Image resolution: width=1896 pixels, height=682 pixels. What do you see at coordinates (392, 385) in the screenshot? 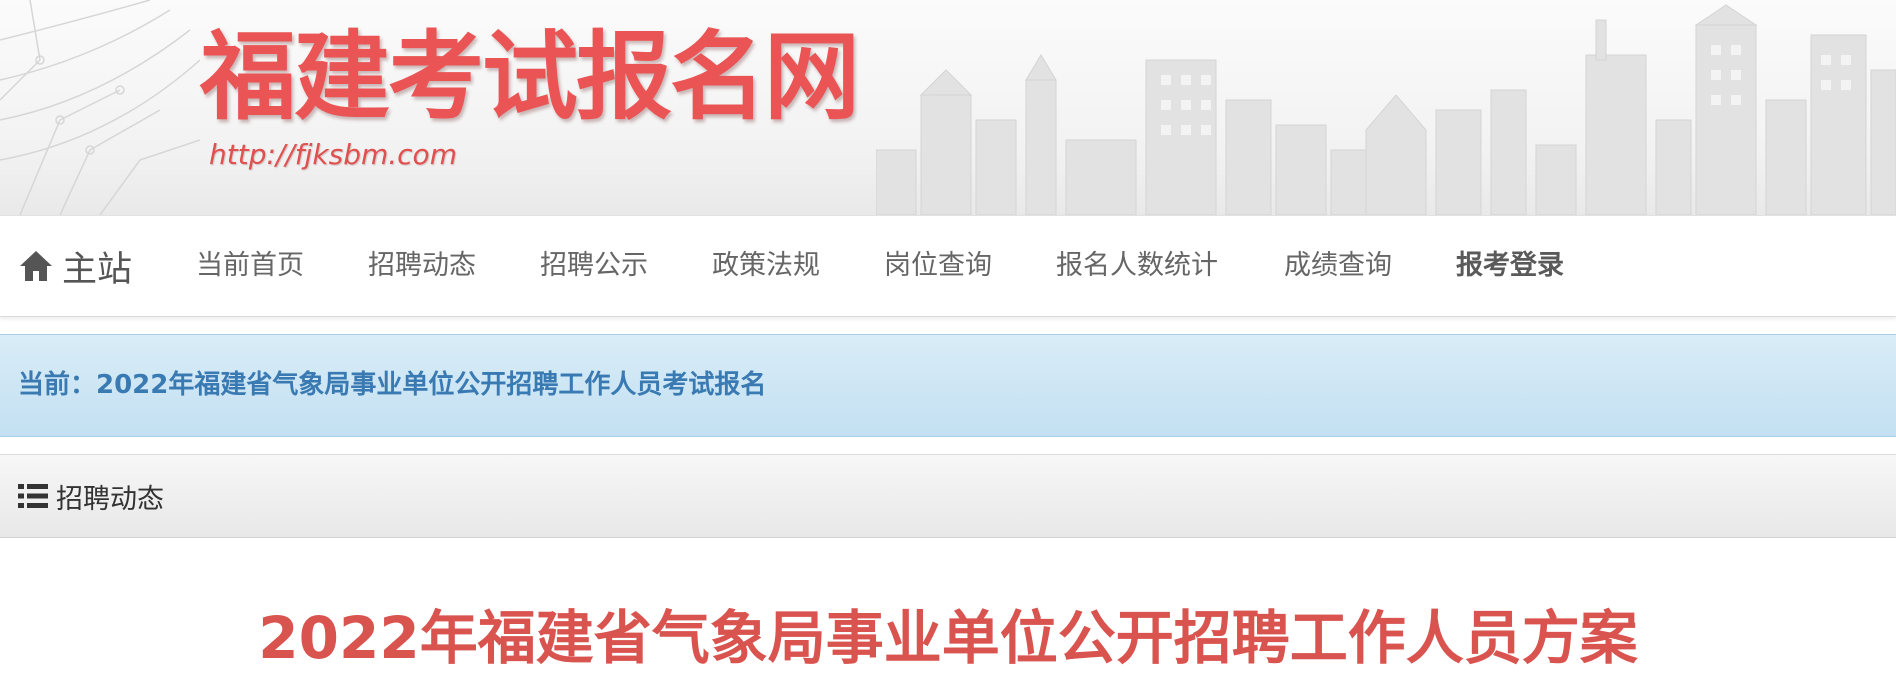
I see `current-location-text: 当前：2022年福建省气象局事业单位公开招聘工作人员考试报名` at bounding box center [392, 385].